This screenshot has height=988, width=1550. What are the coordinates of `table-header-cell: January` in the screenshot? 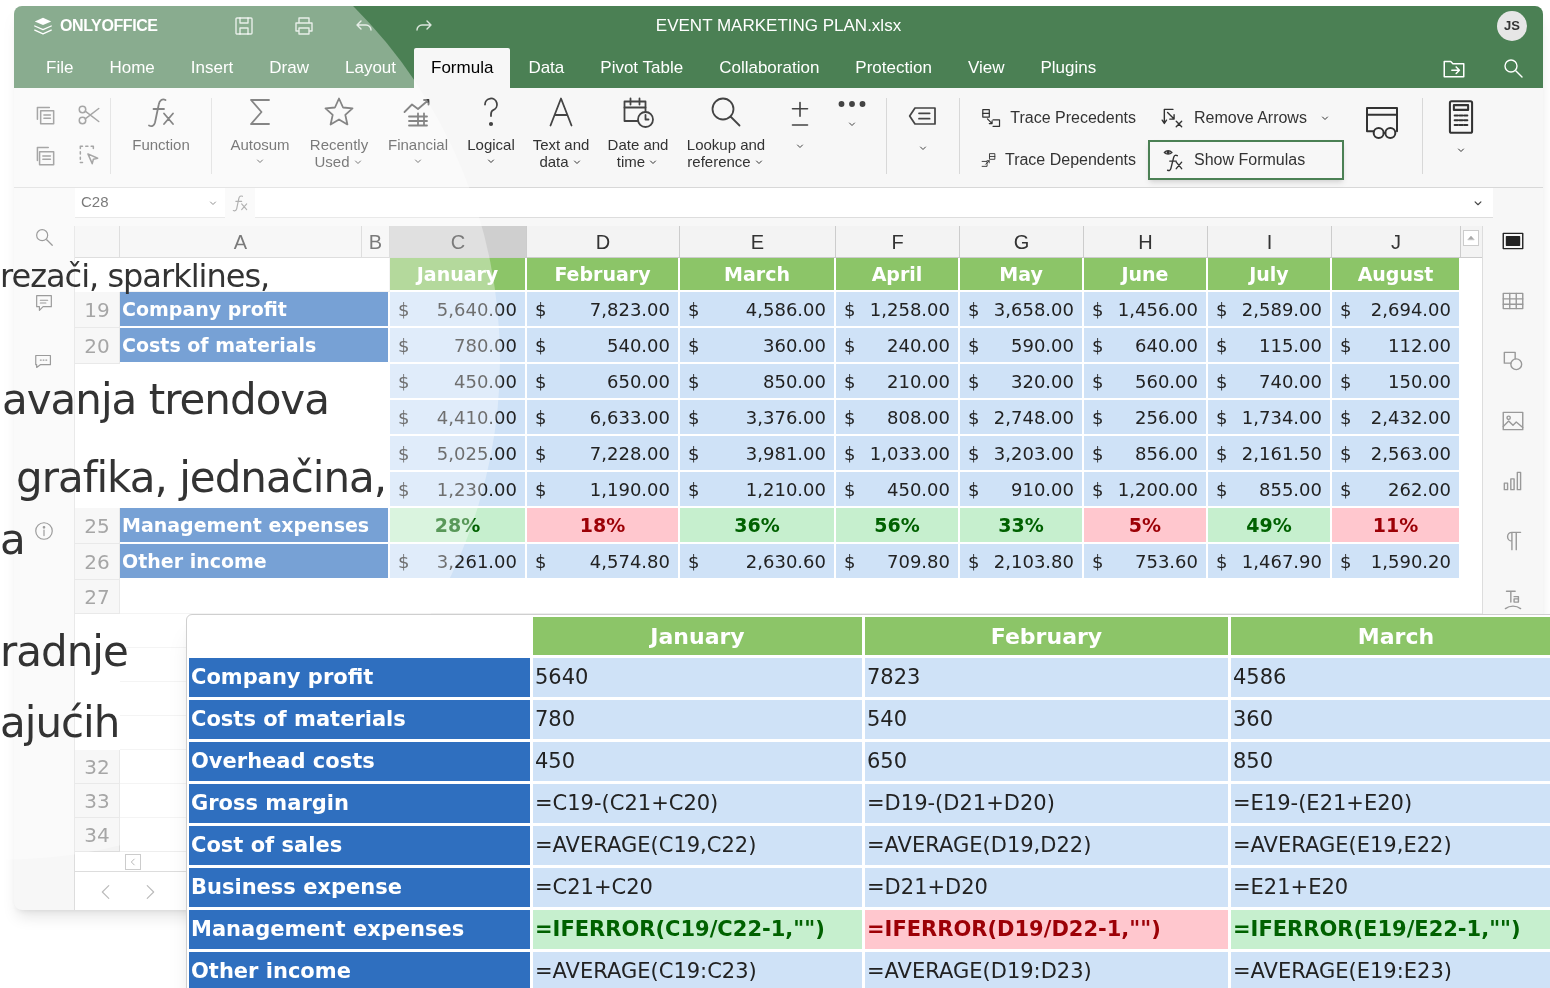 It's located at (697, 636).